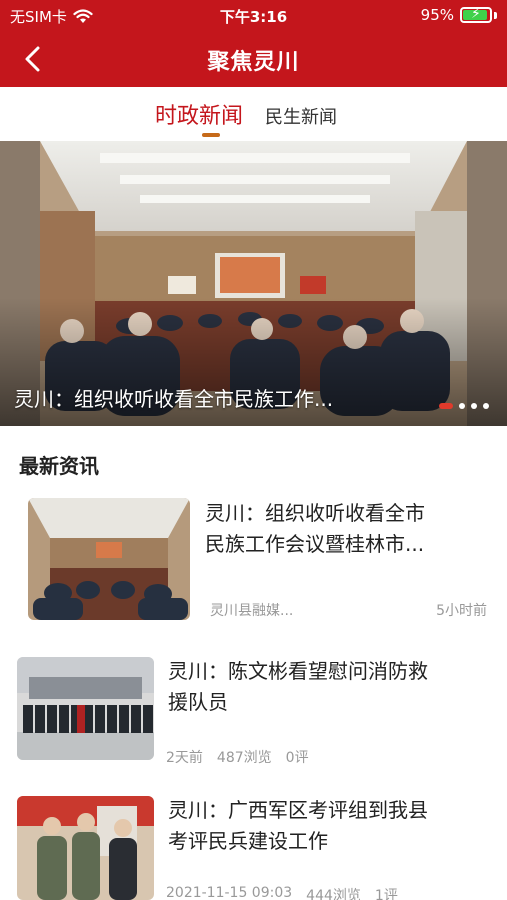  What do you see at coordinates (315, 513) in the screenshot?
I see `news-title-line: 灵川：组织收听收看全市` at bounding box center [315, 513].